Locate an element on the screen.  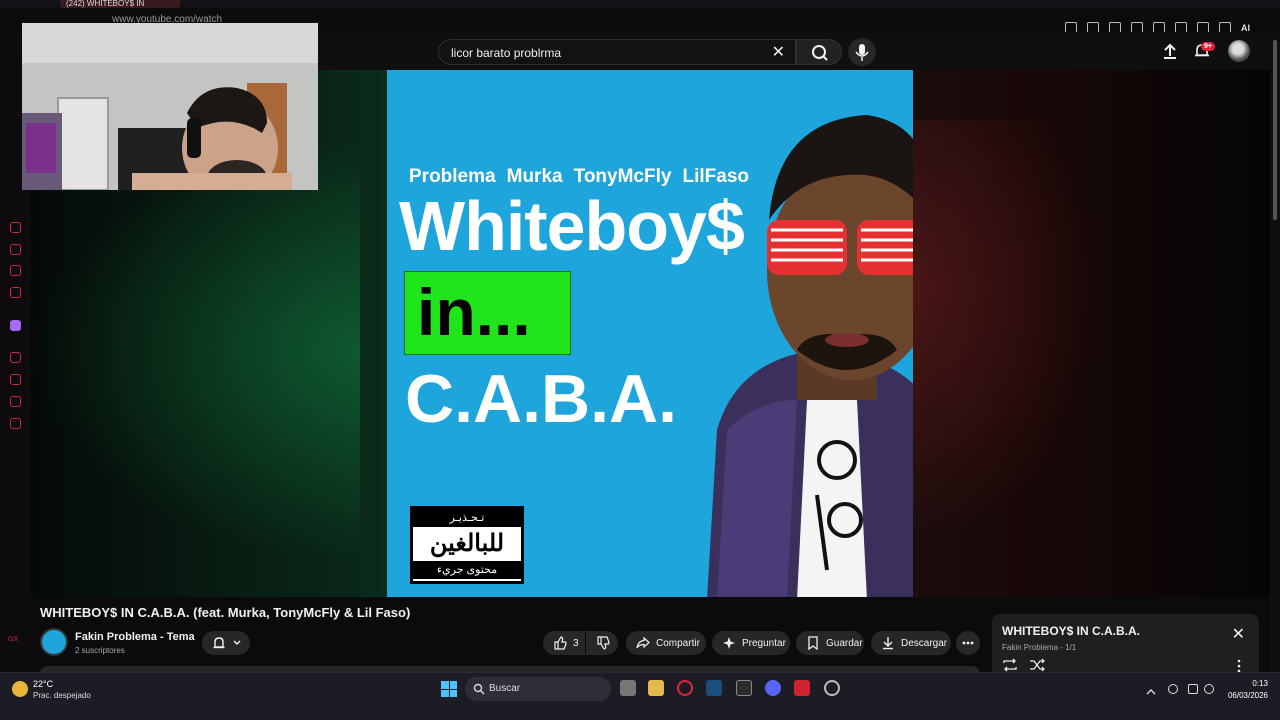
ask-button: Preguntar is located at coordinates (751, 643).